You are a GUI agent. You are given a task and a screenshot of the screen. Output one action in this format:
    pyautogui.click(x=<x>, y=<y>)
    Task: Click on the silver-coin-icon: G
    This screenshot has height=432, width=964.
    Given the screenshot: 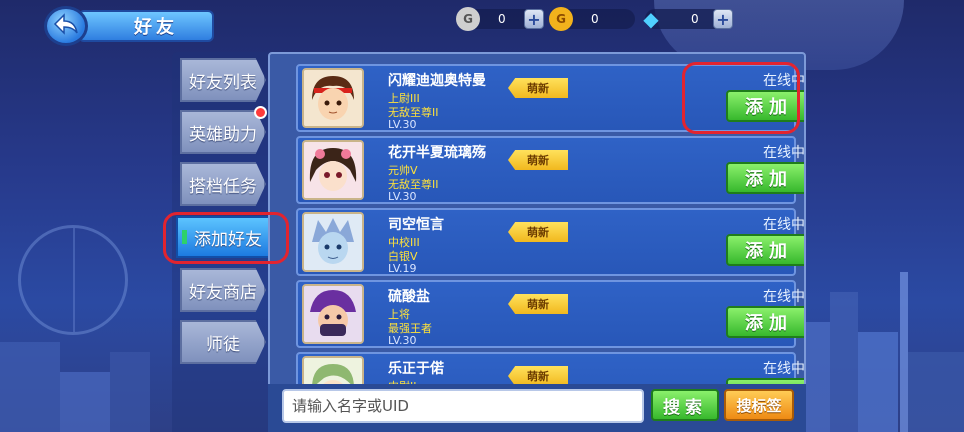 What is the action you would take?
    pyautogui.click(x=468, y=19)
    